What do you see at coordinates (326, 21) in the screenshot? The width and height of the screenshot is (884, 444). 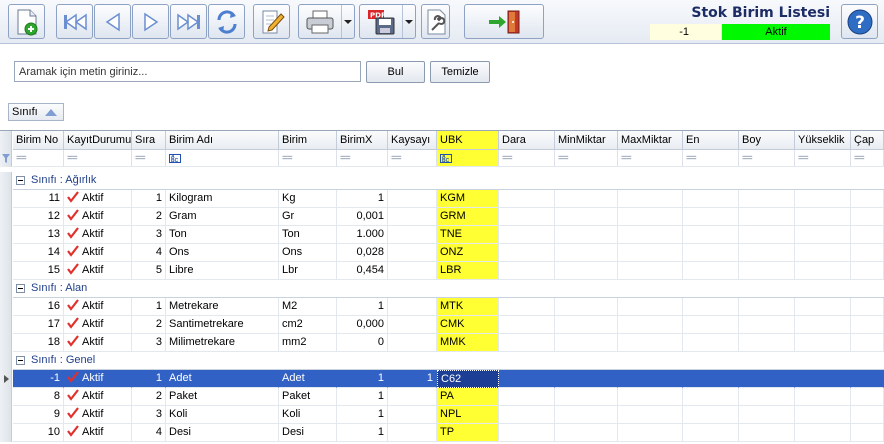 I see `print-button` at bounding box center [326, 21].